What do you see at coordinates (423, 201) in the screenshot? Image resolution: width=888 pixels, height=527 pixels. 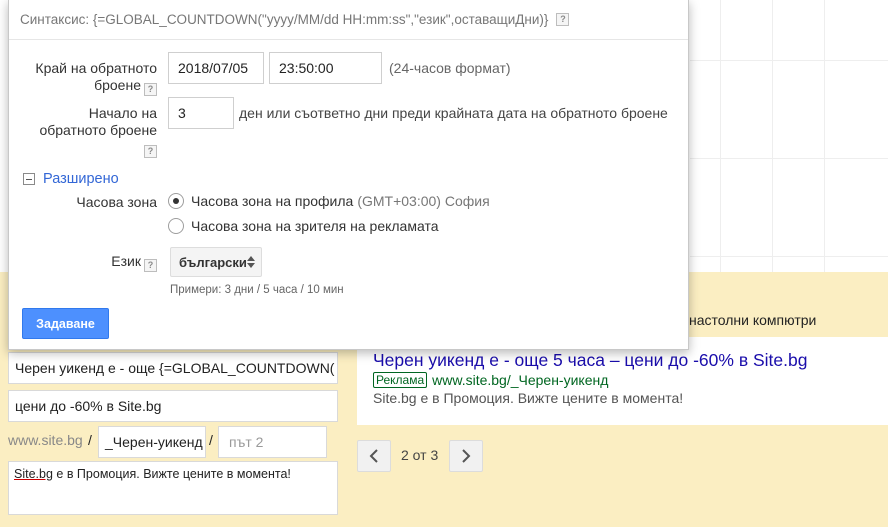 I see `tz-profile-detail: (GMT+03:00) София` at bounding box center [423, 201].